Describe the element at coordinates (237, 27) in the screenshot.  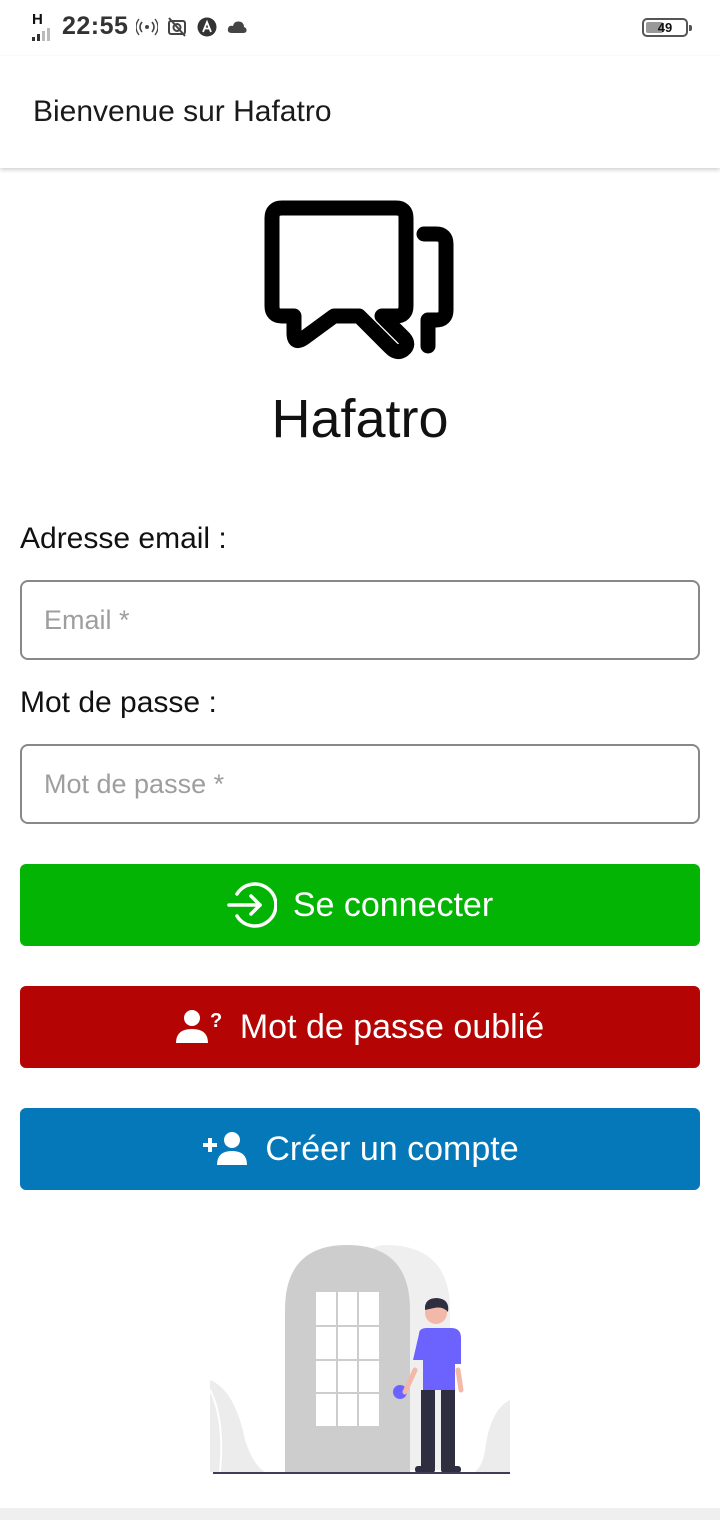
I see `cloud-icon` at that location.